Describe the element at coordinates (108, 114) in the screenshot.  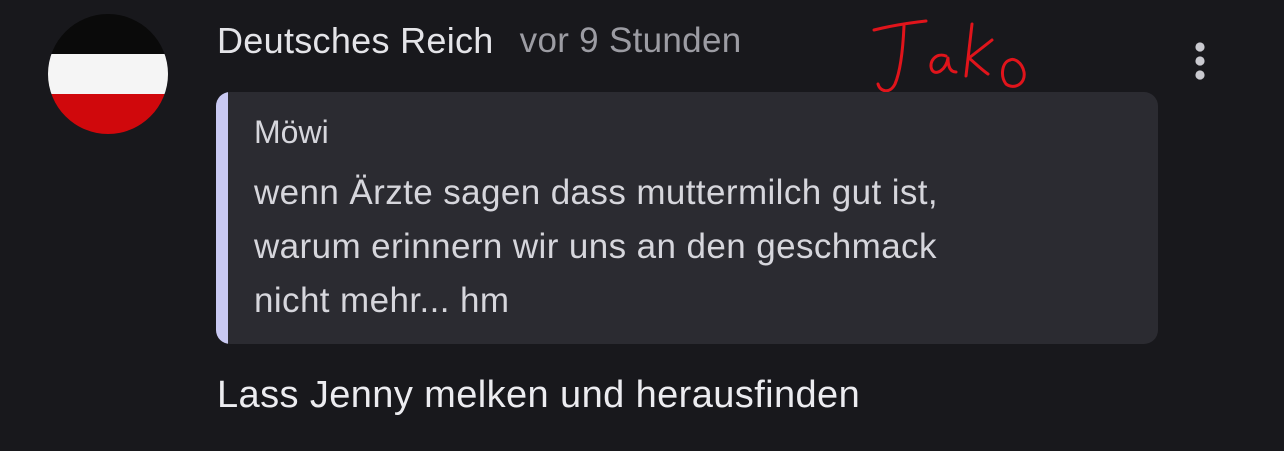
I see `avatar-stripe-red` at that location.